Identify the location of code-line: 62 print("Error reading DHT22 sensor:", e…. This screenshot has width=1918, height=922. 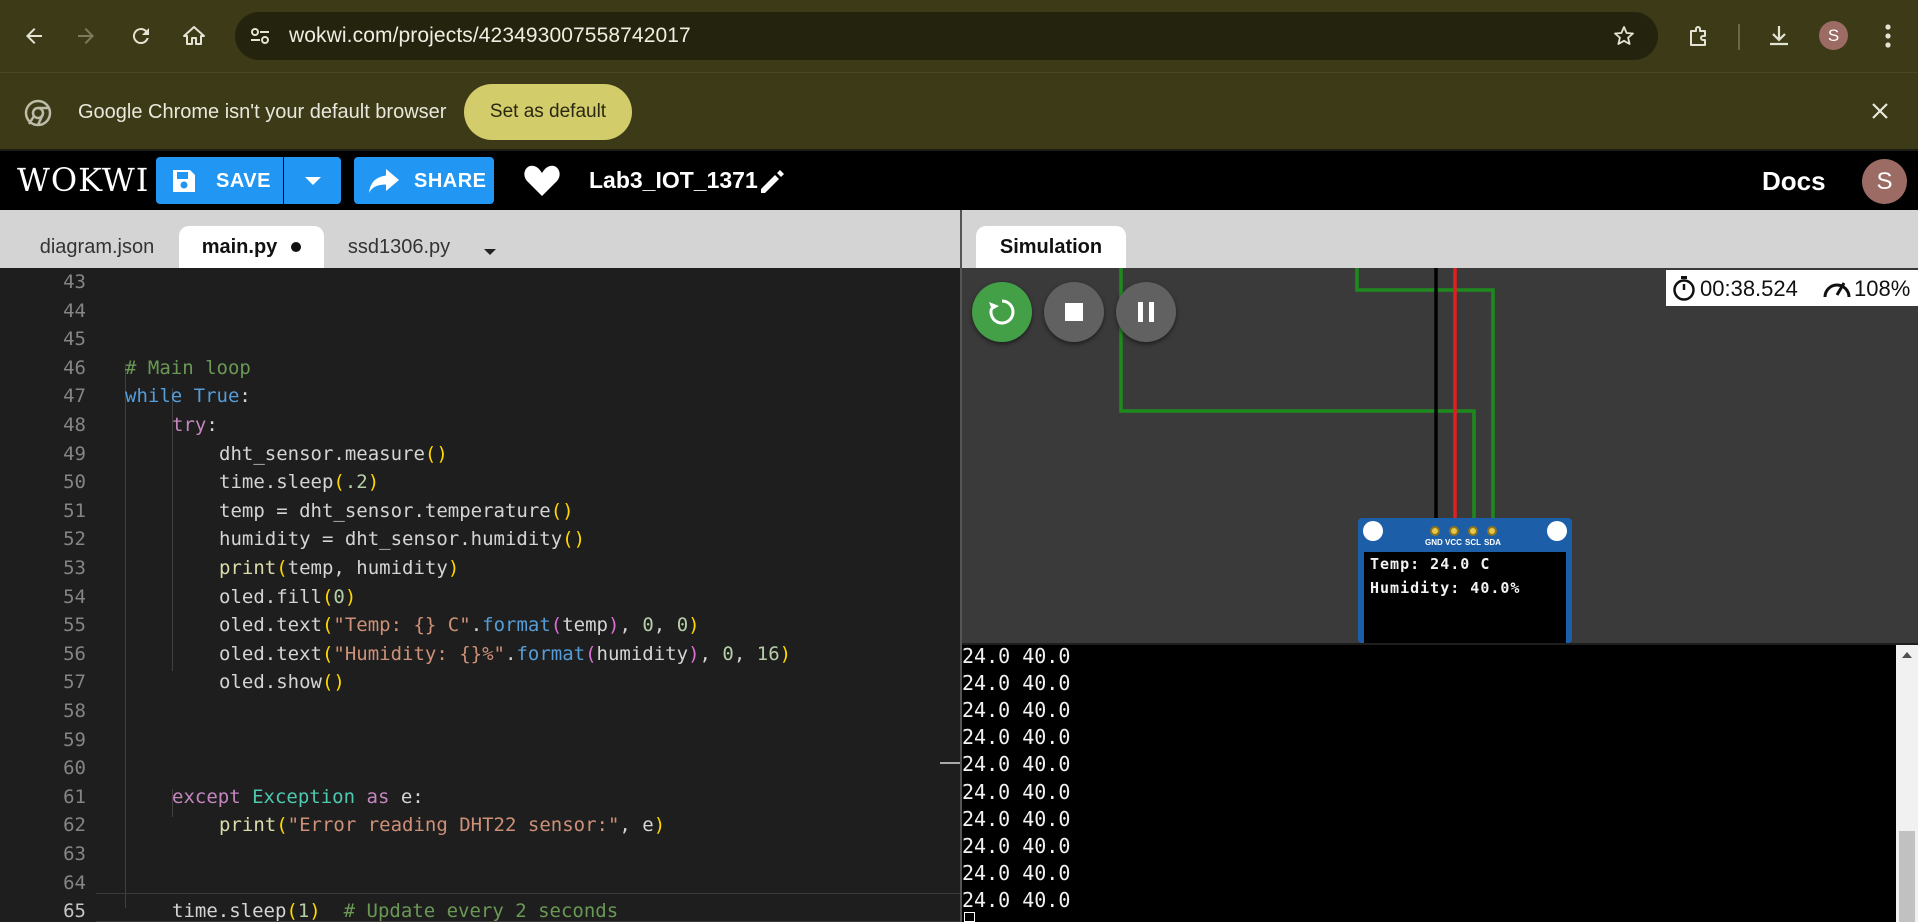
(480, 825).